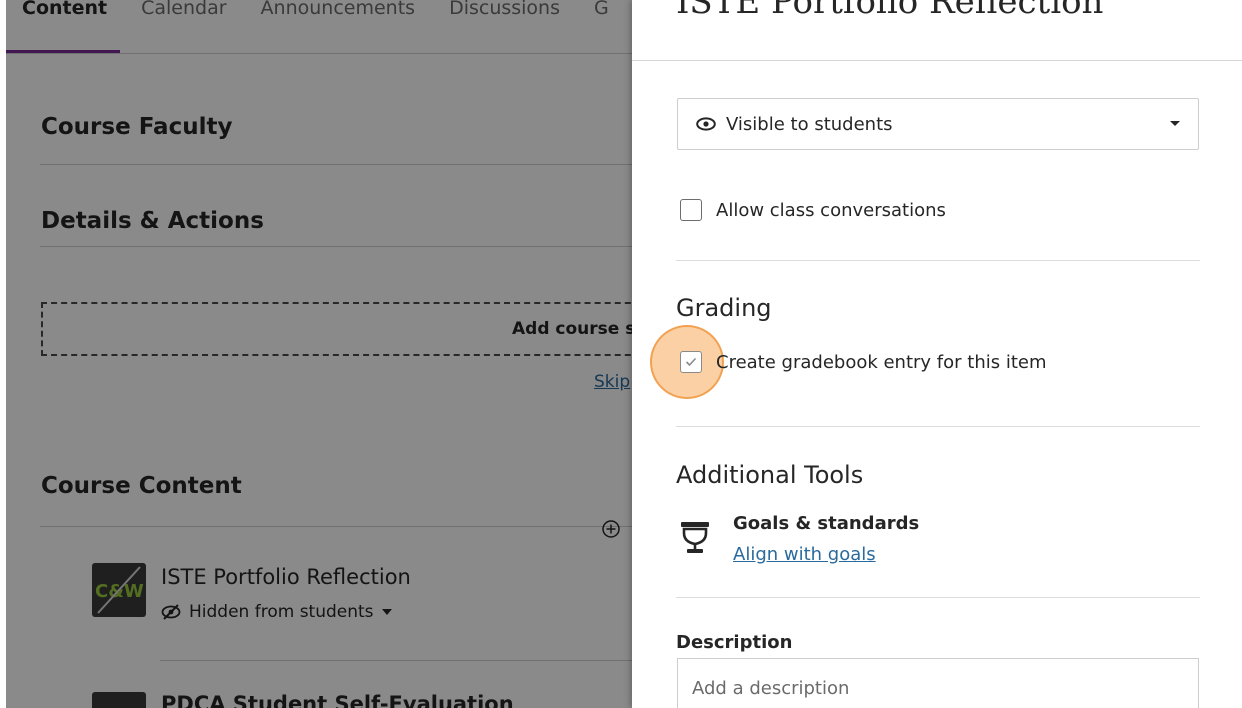 The width and height of the screenshot is (1242, 708). I want to click on gradebook-entry-checkbox, so click(691, 362).